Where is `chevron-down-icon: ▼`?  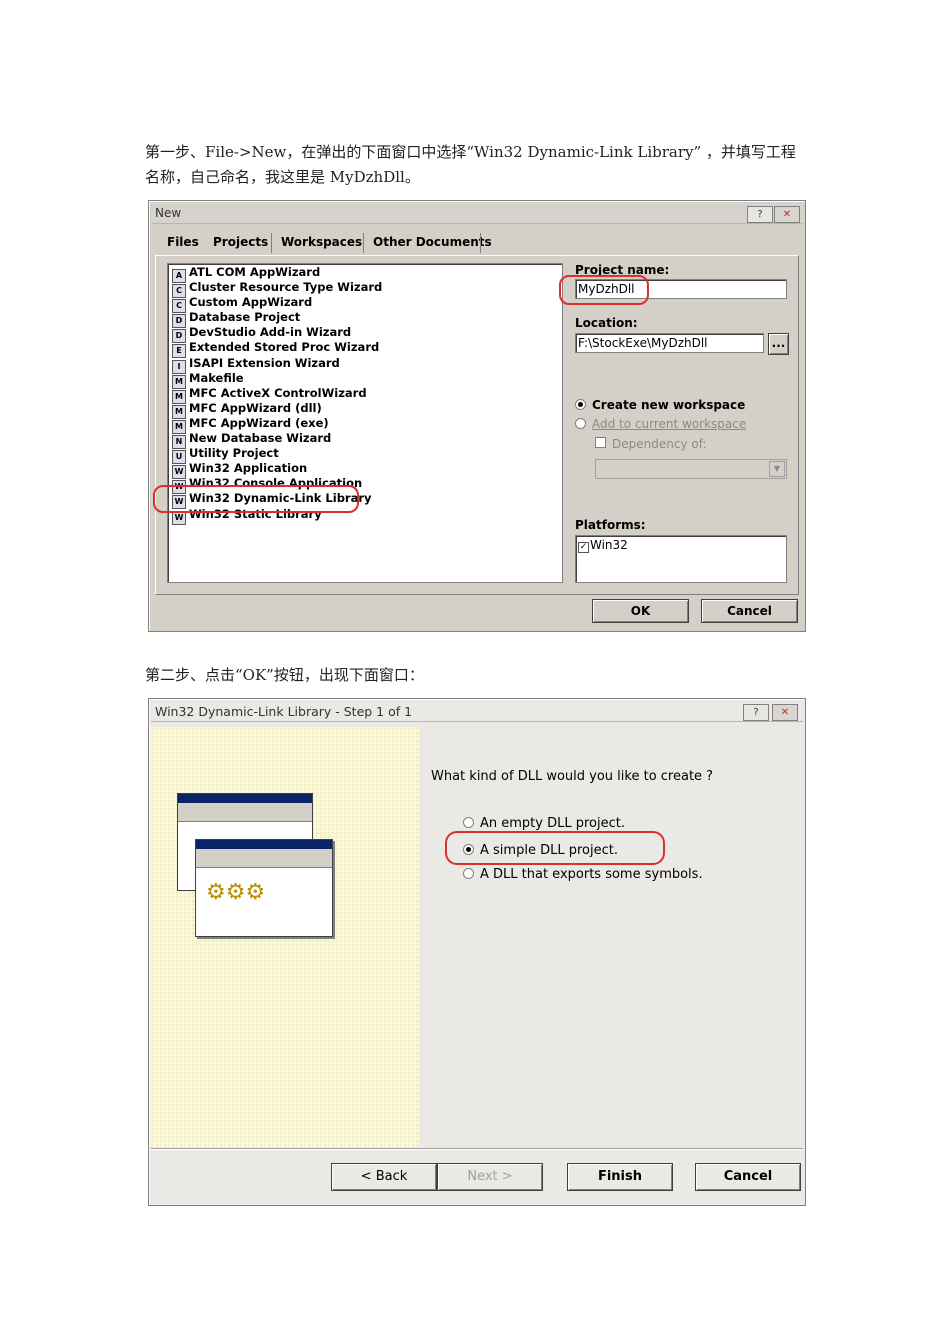 chevron-down-icon: ▼ is located at coordinates (777, 469).